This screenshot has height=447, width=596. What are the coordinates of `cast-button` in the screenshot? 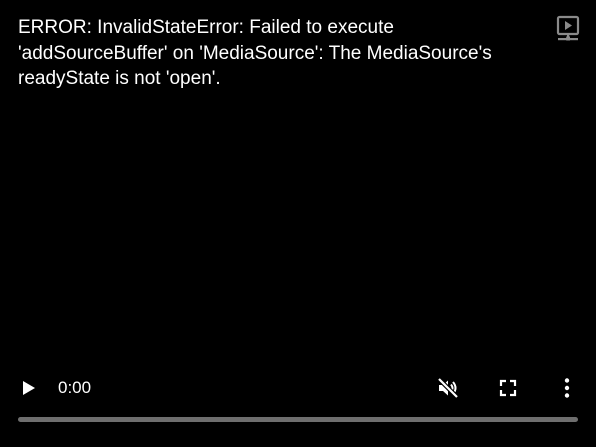 It's located at (568, 29).